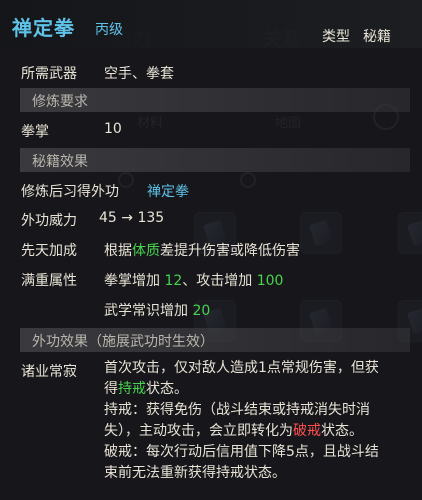 This screenshot has width=422, height=500. What do you see at coordinates (201, 311) in the screenshot?
I see `full-line2-value: 20` at bounding box center [201, 311].